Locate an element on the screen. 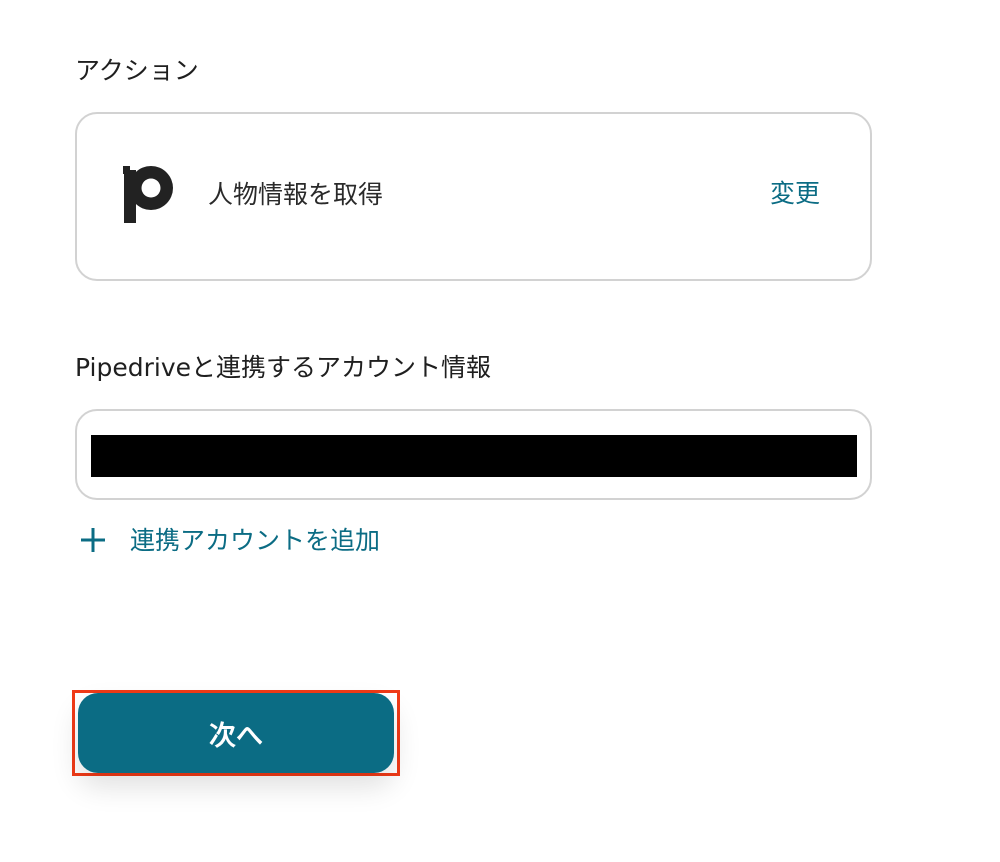 This screenshot has width=1000, height=862. account-select-field is located at coordinates (473, 454).